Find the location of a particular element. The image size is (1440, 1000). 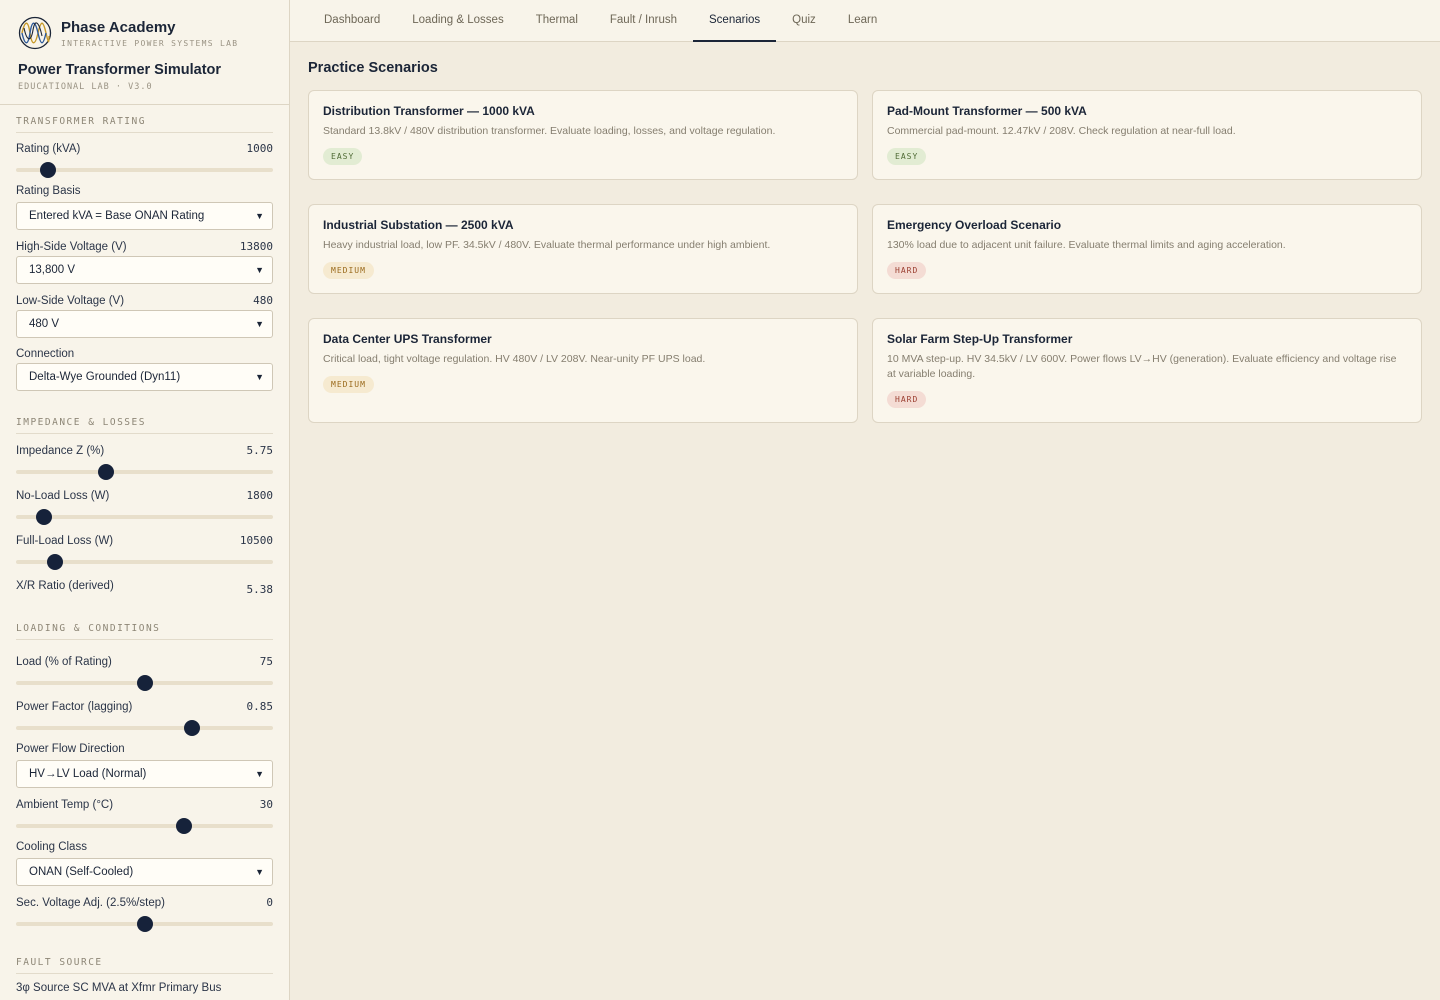

control-hv: High-Side Voltage (V) 13800 13,800 V ▼ is located at coordinates (144, 262).